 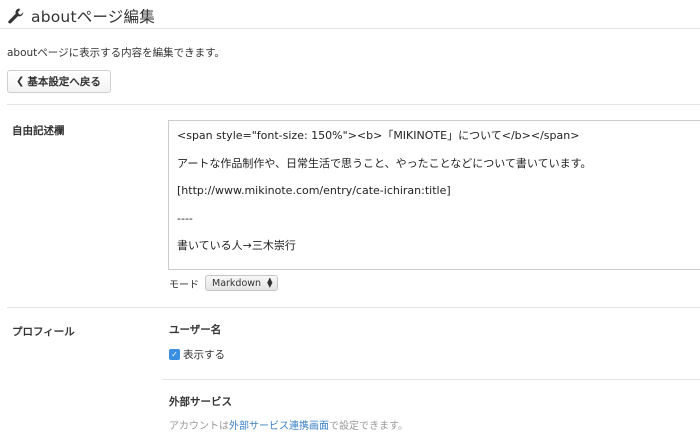 What do you see at coordinates (384, 163) in the screenshot?
I see `textarea-line: アートな作品制作や、日常生活で思うこと、やったことなどについて書いています。` at bounding box center [384, 163].